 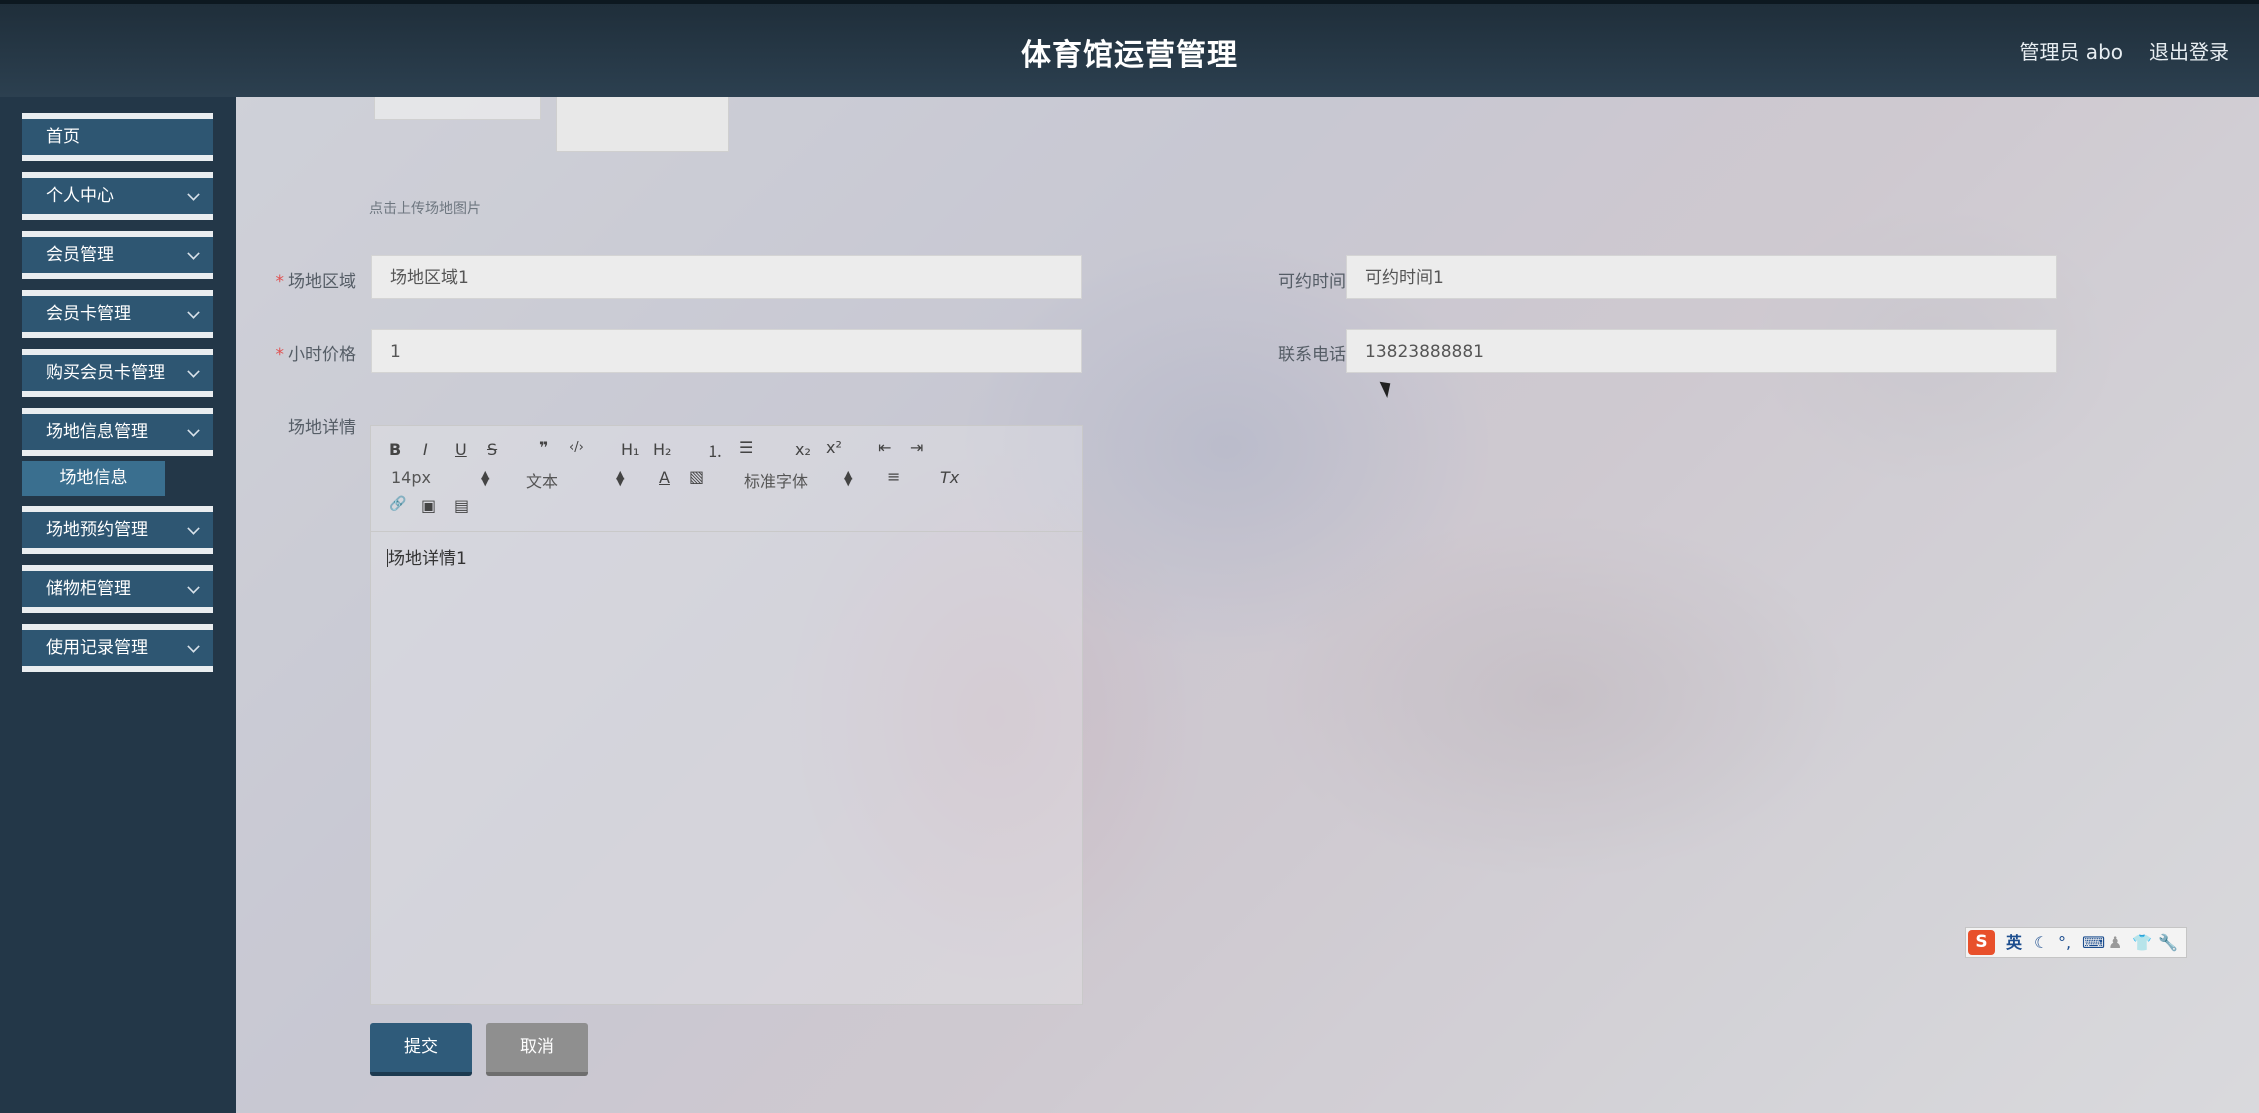 What do you see at coordinates (576, 447) in the screenshot?
I see `code-button: ‹/›` at bounding box center [576, 447].